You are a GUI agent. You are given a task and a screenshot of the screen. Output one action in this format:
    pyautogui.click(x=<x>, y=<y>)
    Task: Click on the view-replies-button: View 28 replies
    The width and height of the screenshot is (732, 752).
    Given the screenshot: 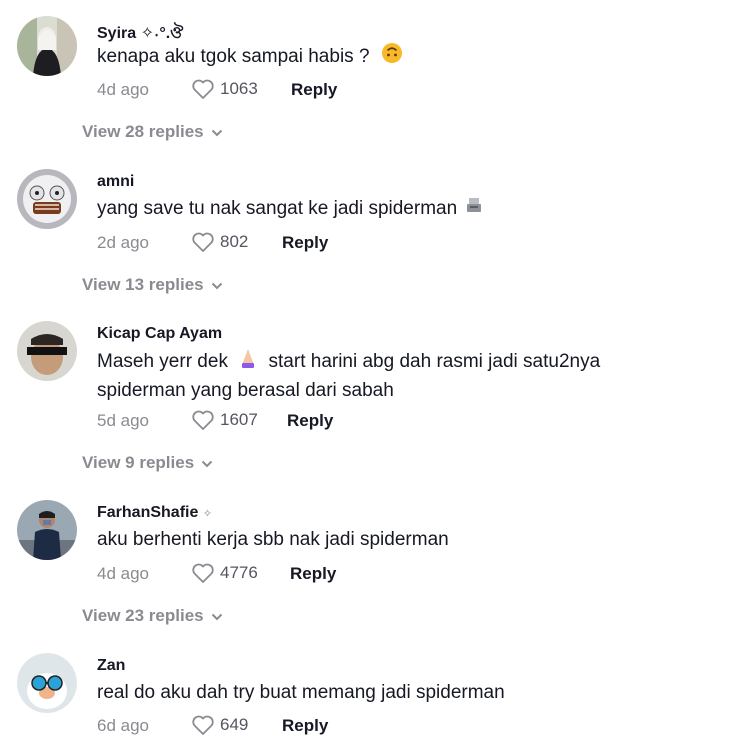 What is the action you would take?
    pyautogui.click(x=152, y=132)
    